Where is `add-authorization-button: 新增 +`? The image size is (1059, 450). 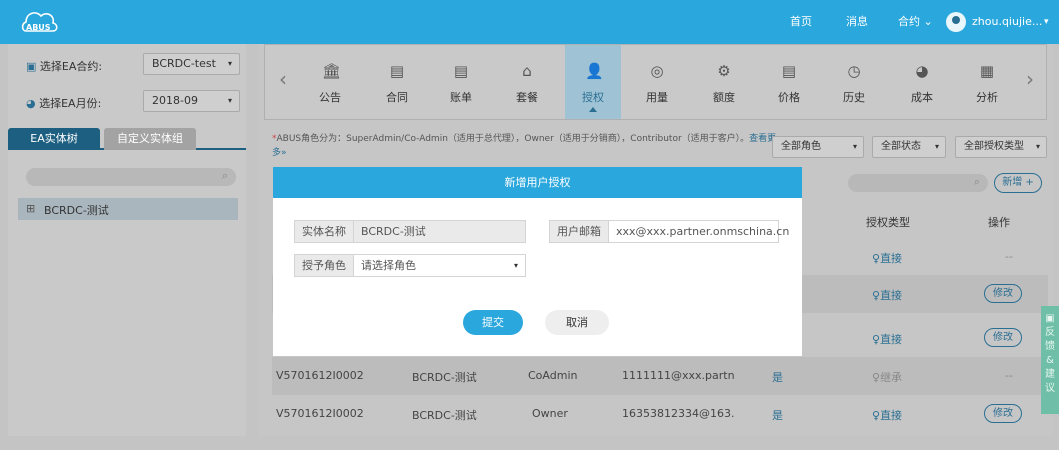 add-authorization-button: 新增 + is located at coordinates (1018, 183).